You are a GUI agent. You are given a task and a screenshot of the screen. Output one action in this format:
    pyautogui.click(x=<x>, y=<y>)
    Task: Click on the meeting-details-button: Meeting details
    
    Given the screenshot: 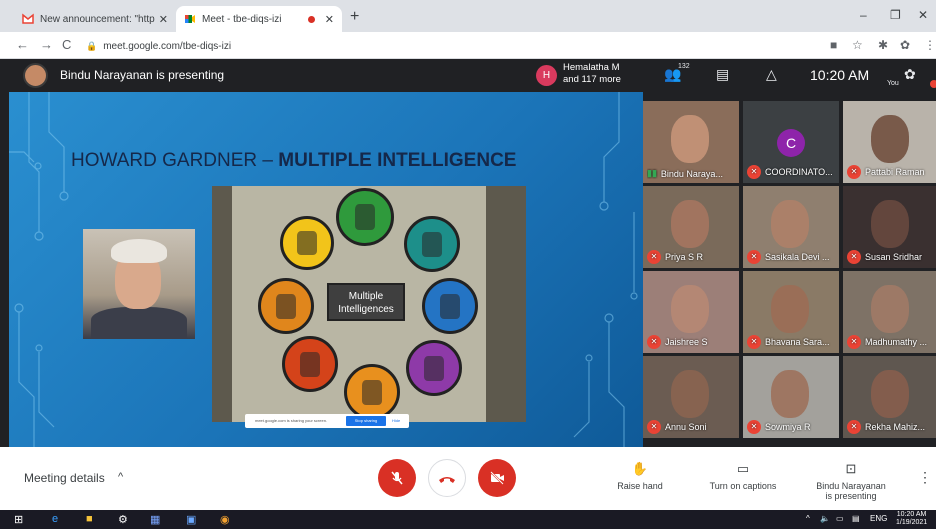 What is the action you would take?
    pyautogui.click(x=64, y=478)
    